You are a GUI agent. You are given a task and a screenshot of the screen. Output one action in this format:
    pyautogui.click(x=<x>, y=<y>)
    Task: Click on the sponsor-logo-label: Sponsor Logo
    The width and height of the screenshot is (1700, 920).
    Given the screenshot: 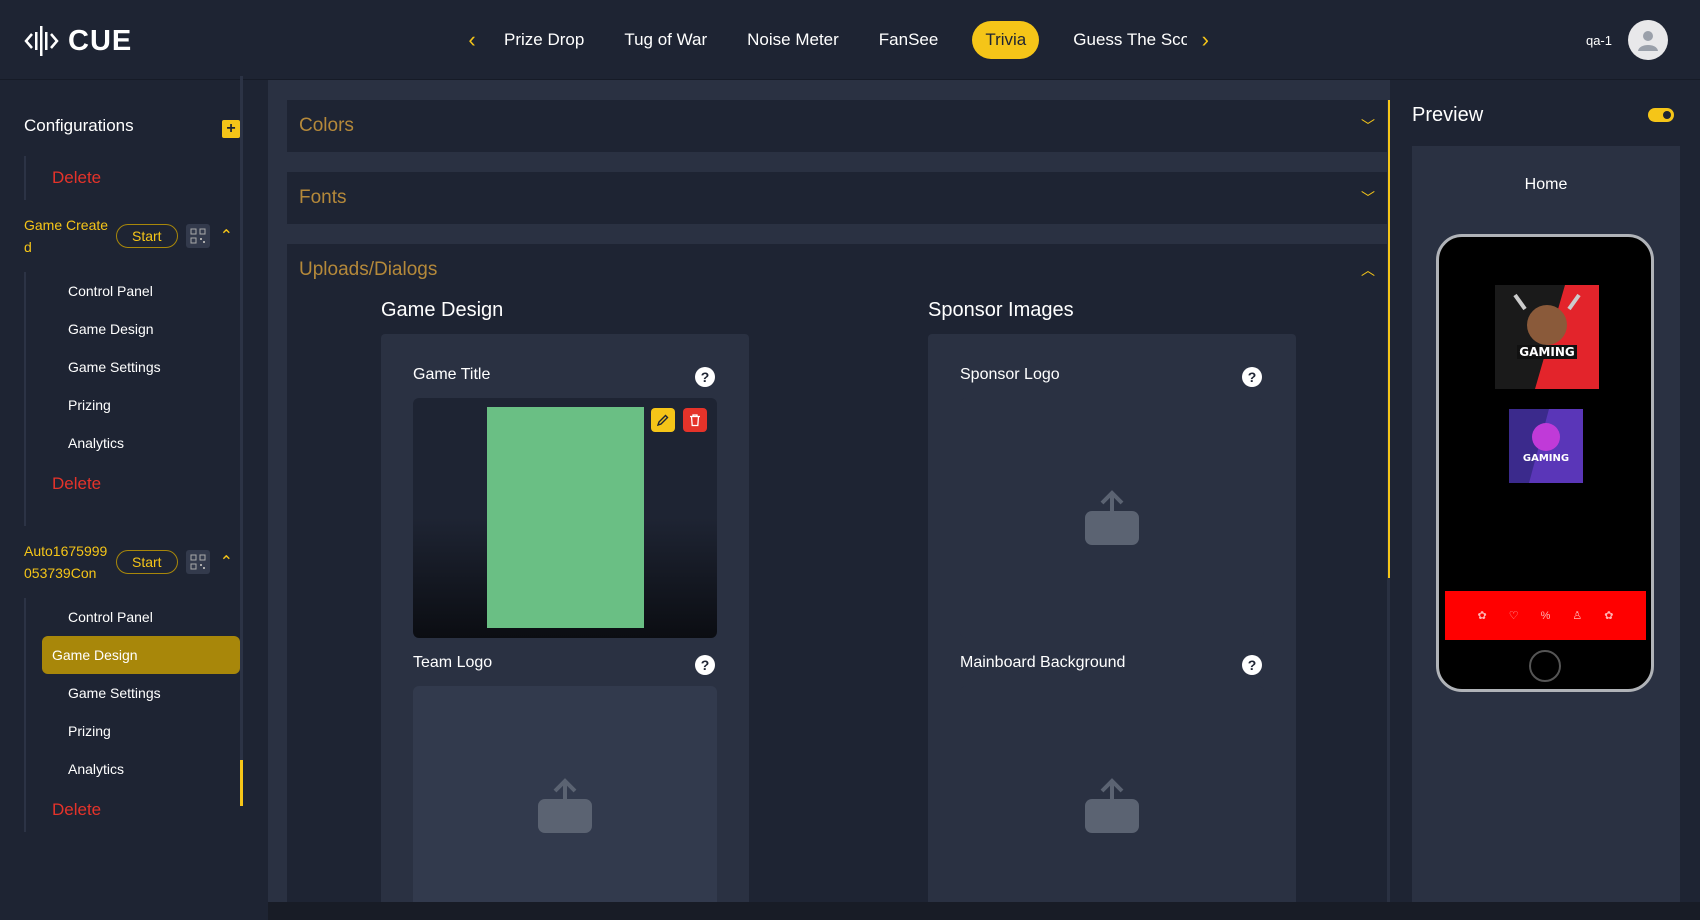 What is the action you would take?
    pyautogui.click(x=1010, y=374)
    